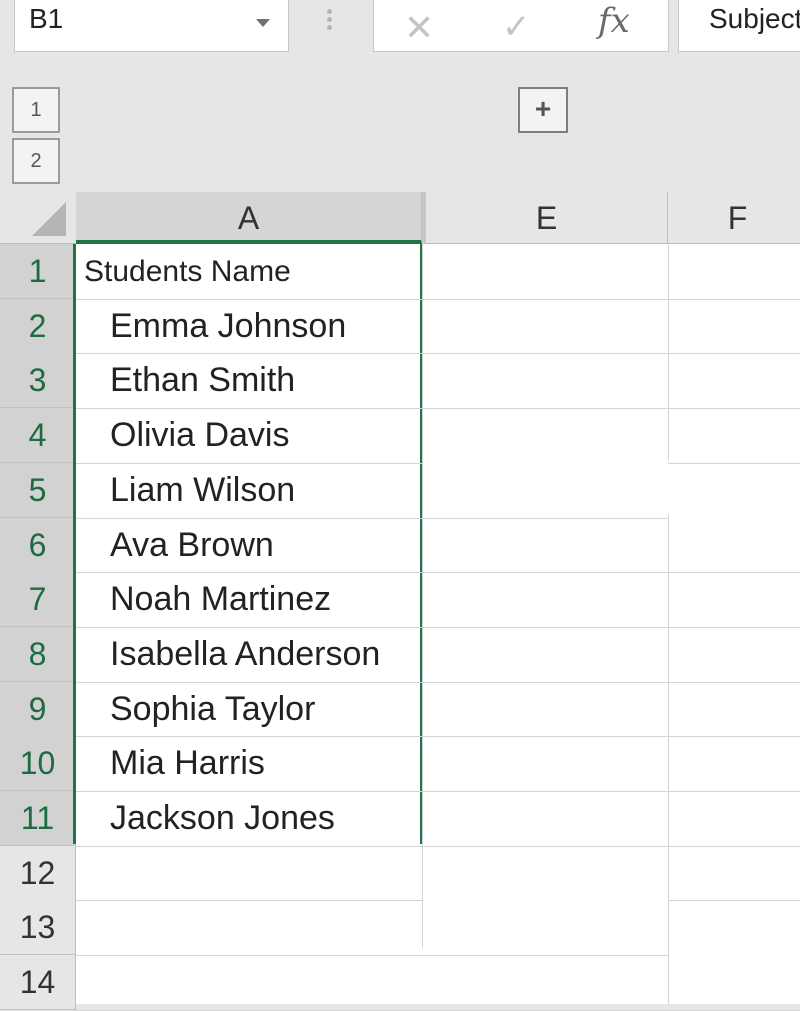  What do you see at coordinates (266, 490) in the screenshot?
I see `cell-A5: Liam Wilson` at bounding box center [266, 490].